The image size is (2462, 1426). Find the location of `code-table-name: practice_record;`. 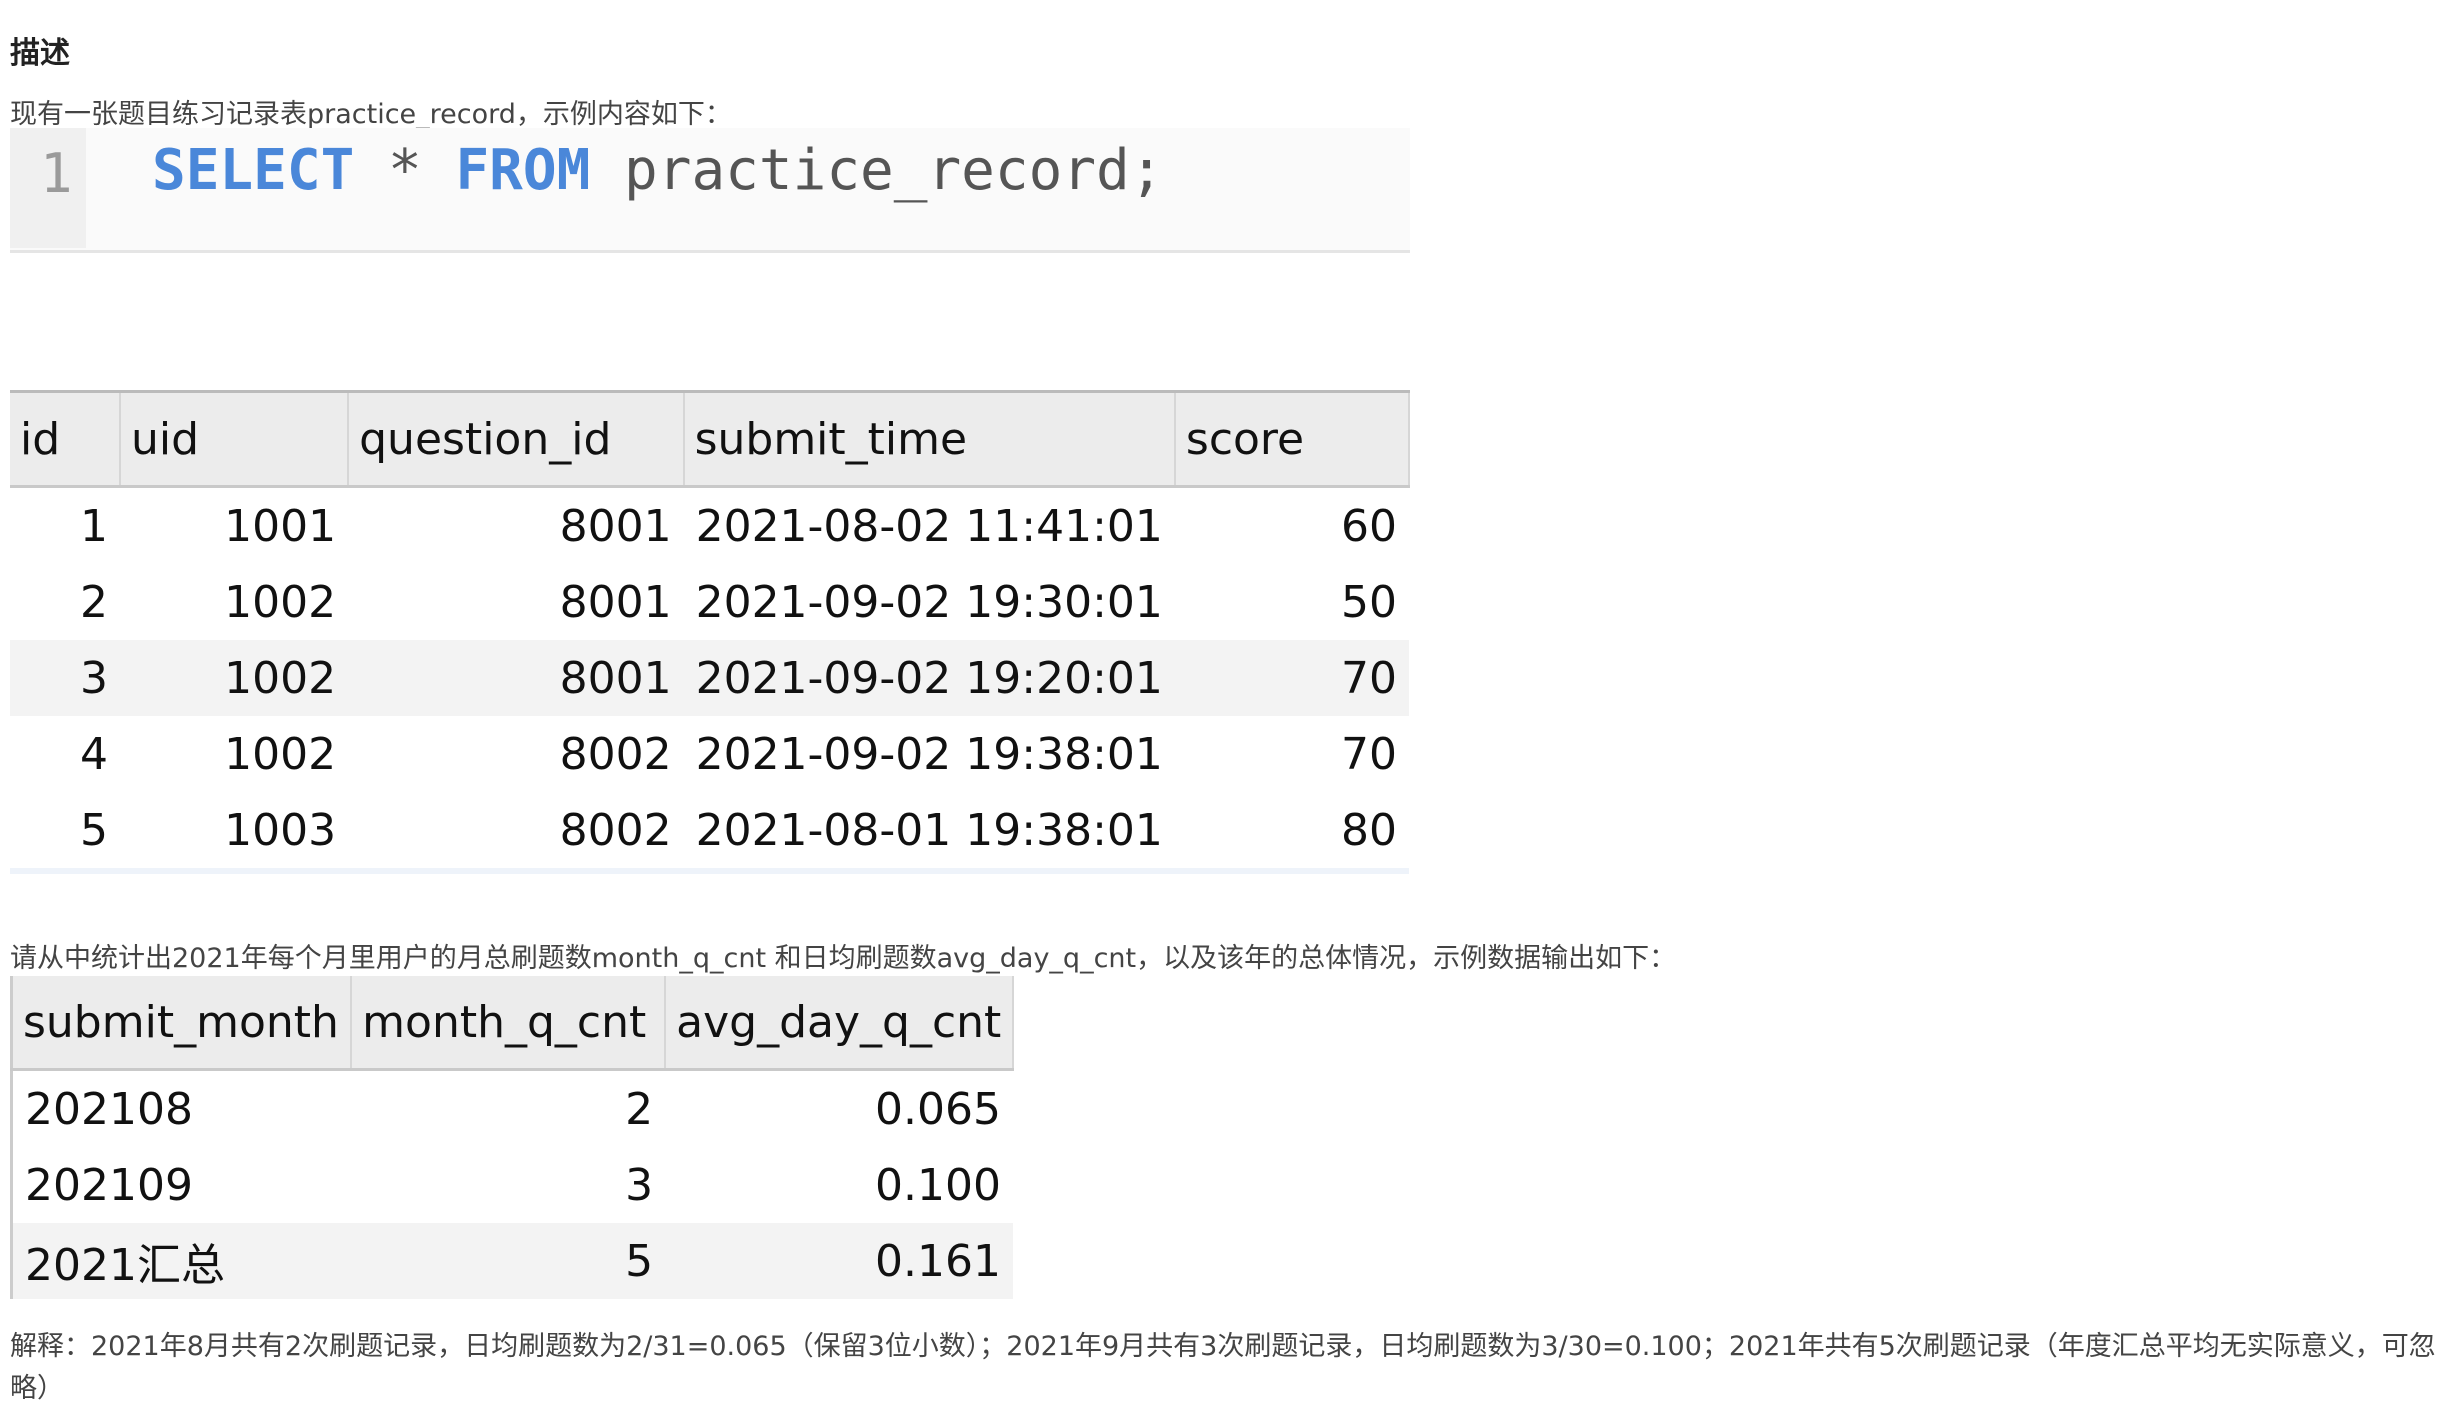

code-table-name: practice_record; is located at coordinates (877, 170).